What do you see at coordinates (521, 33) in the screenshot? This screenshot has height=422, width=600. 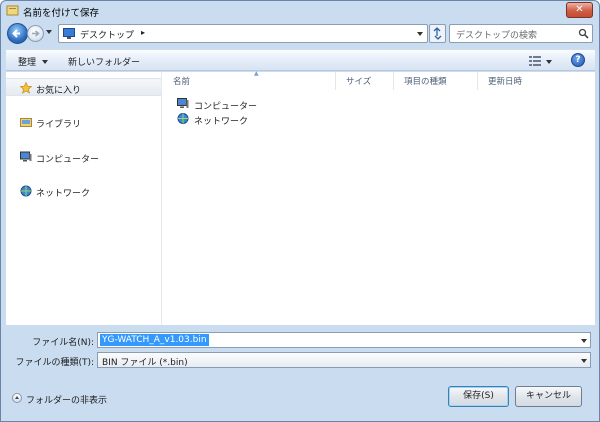 I see `search-input: デスクトップの検索` at bounding box center [521, 33].